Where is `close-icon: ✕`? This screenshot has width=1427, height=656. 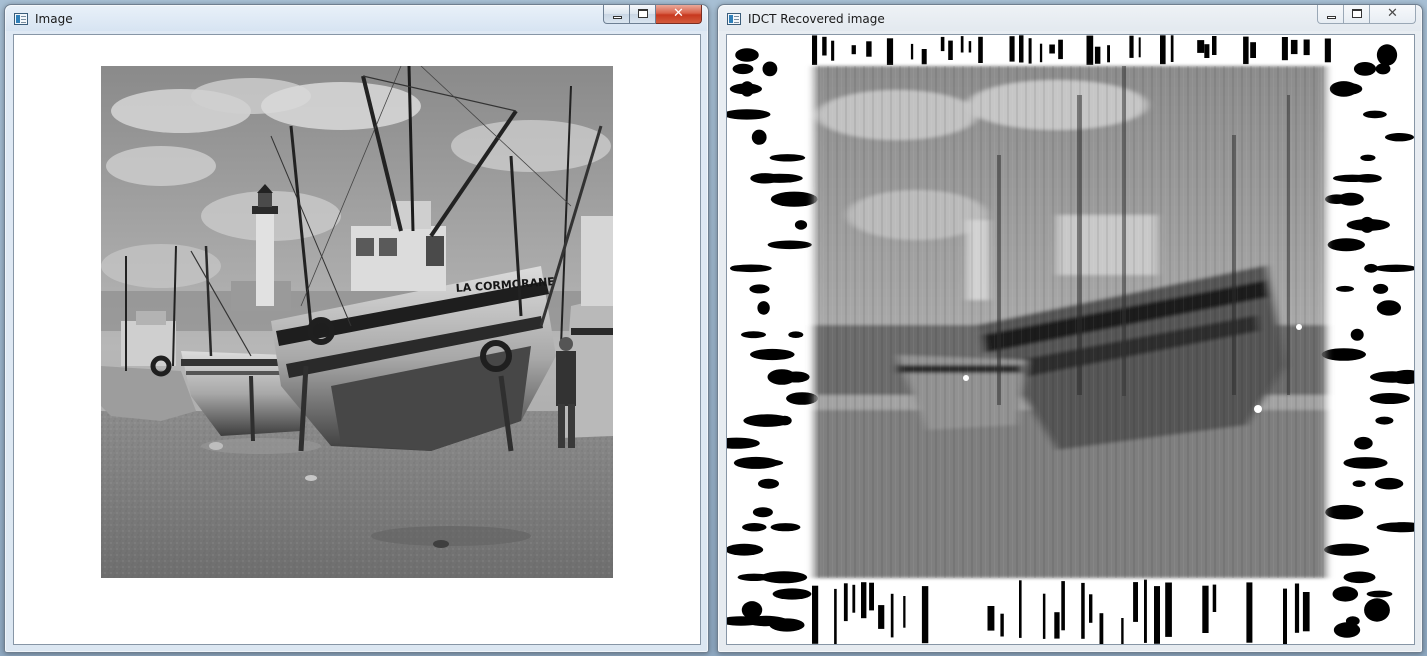
close-icon: ✕ is located at coordinates (1392, 13).